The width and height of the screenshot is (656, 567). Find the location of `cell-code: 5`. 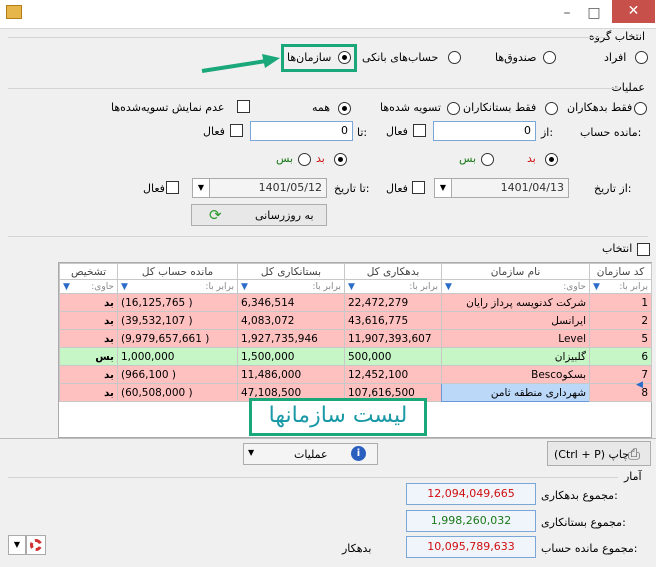

cell-code: 5 is located at coordinates (620, 338).